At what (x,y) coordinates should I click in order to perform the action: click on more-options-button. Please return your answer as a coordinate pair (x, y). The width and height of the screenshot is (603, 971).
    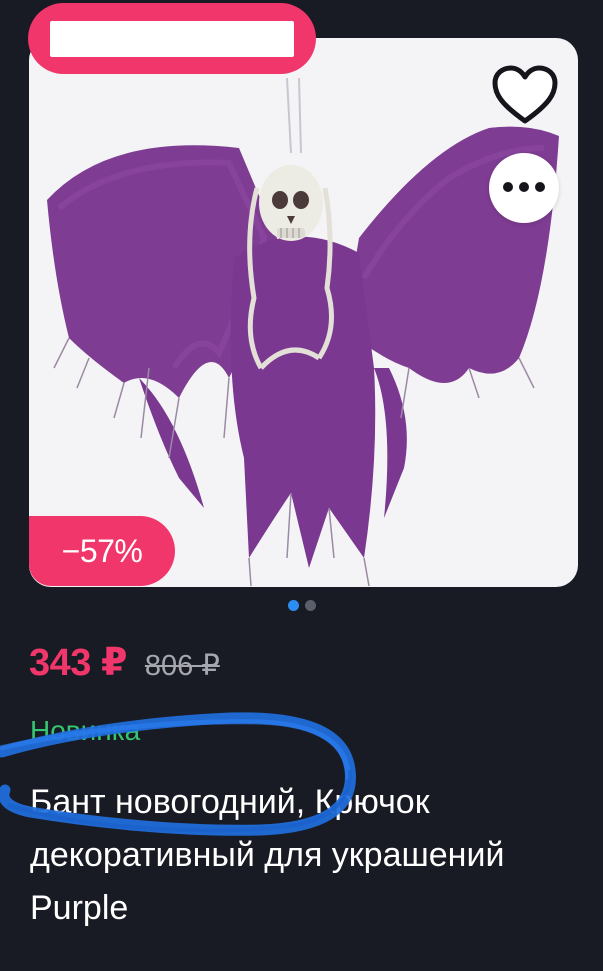
    Looking at the image, I should click on (524, 188).